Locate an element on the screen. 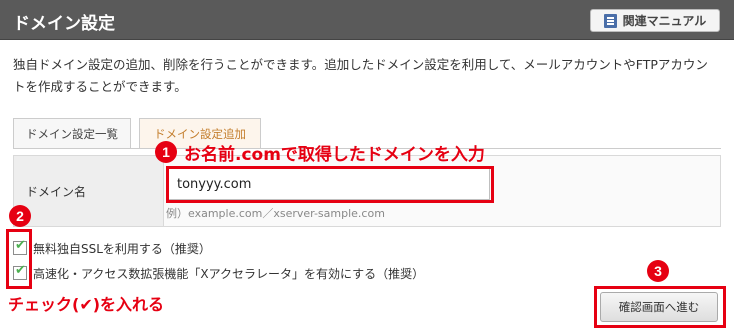 The width and height of the screenshot is (734, 334). annotation-number-2: 2 is located at coordinates (20, 216).